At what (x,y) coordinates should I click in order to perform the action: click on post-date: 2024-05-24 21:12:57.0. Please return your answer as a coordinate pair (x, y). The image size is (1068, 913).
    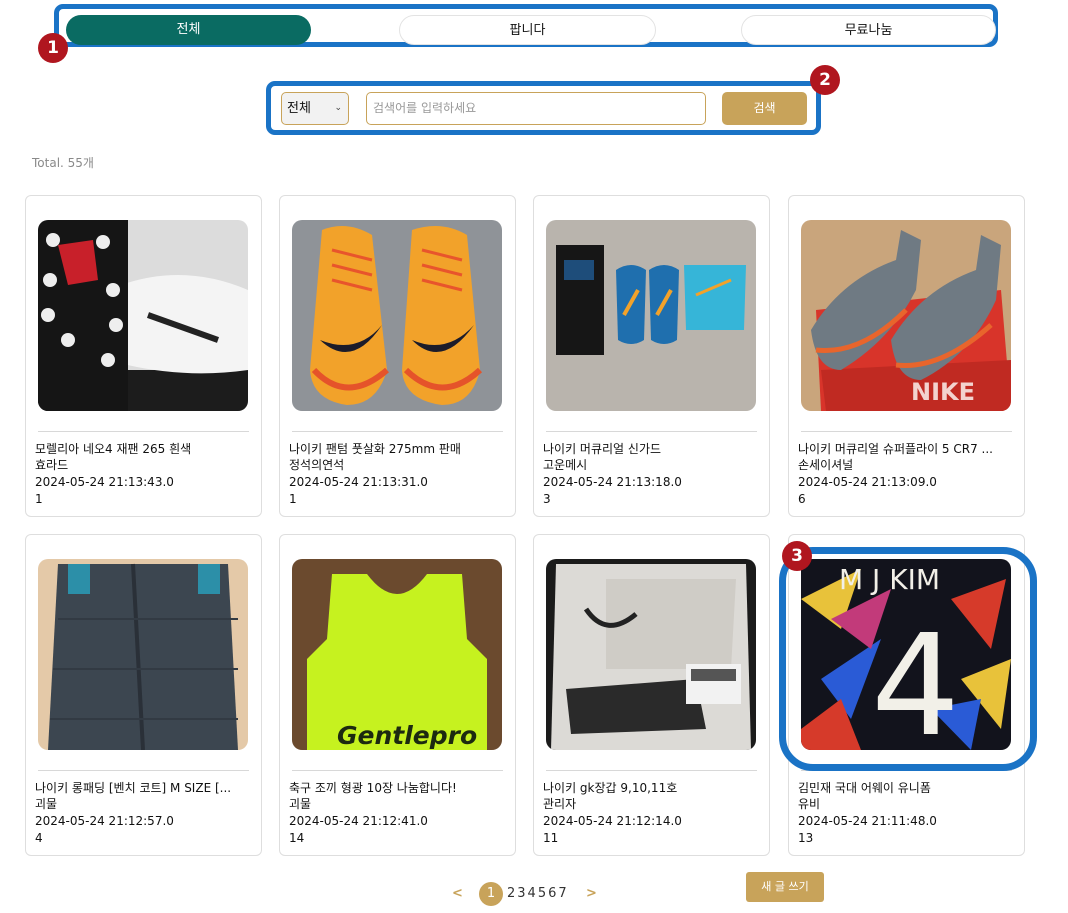
    Looking at the image, I should click on (104, 821).